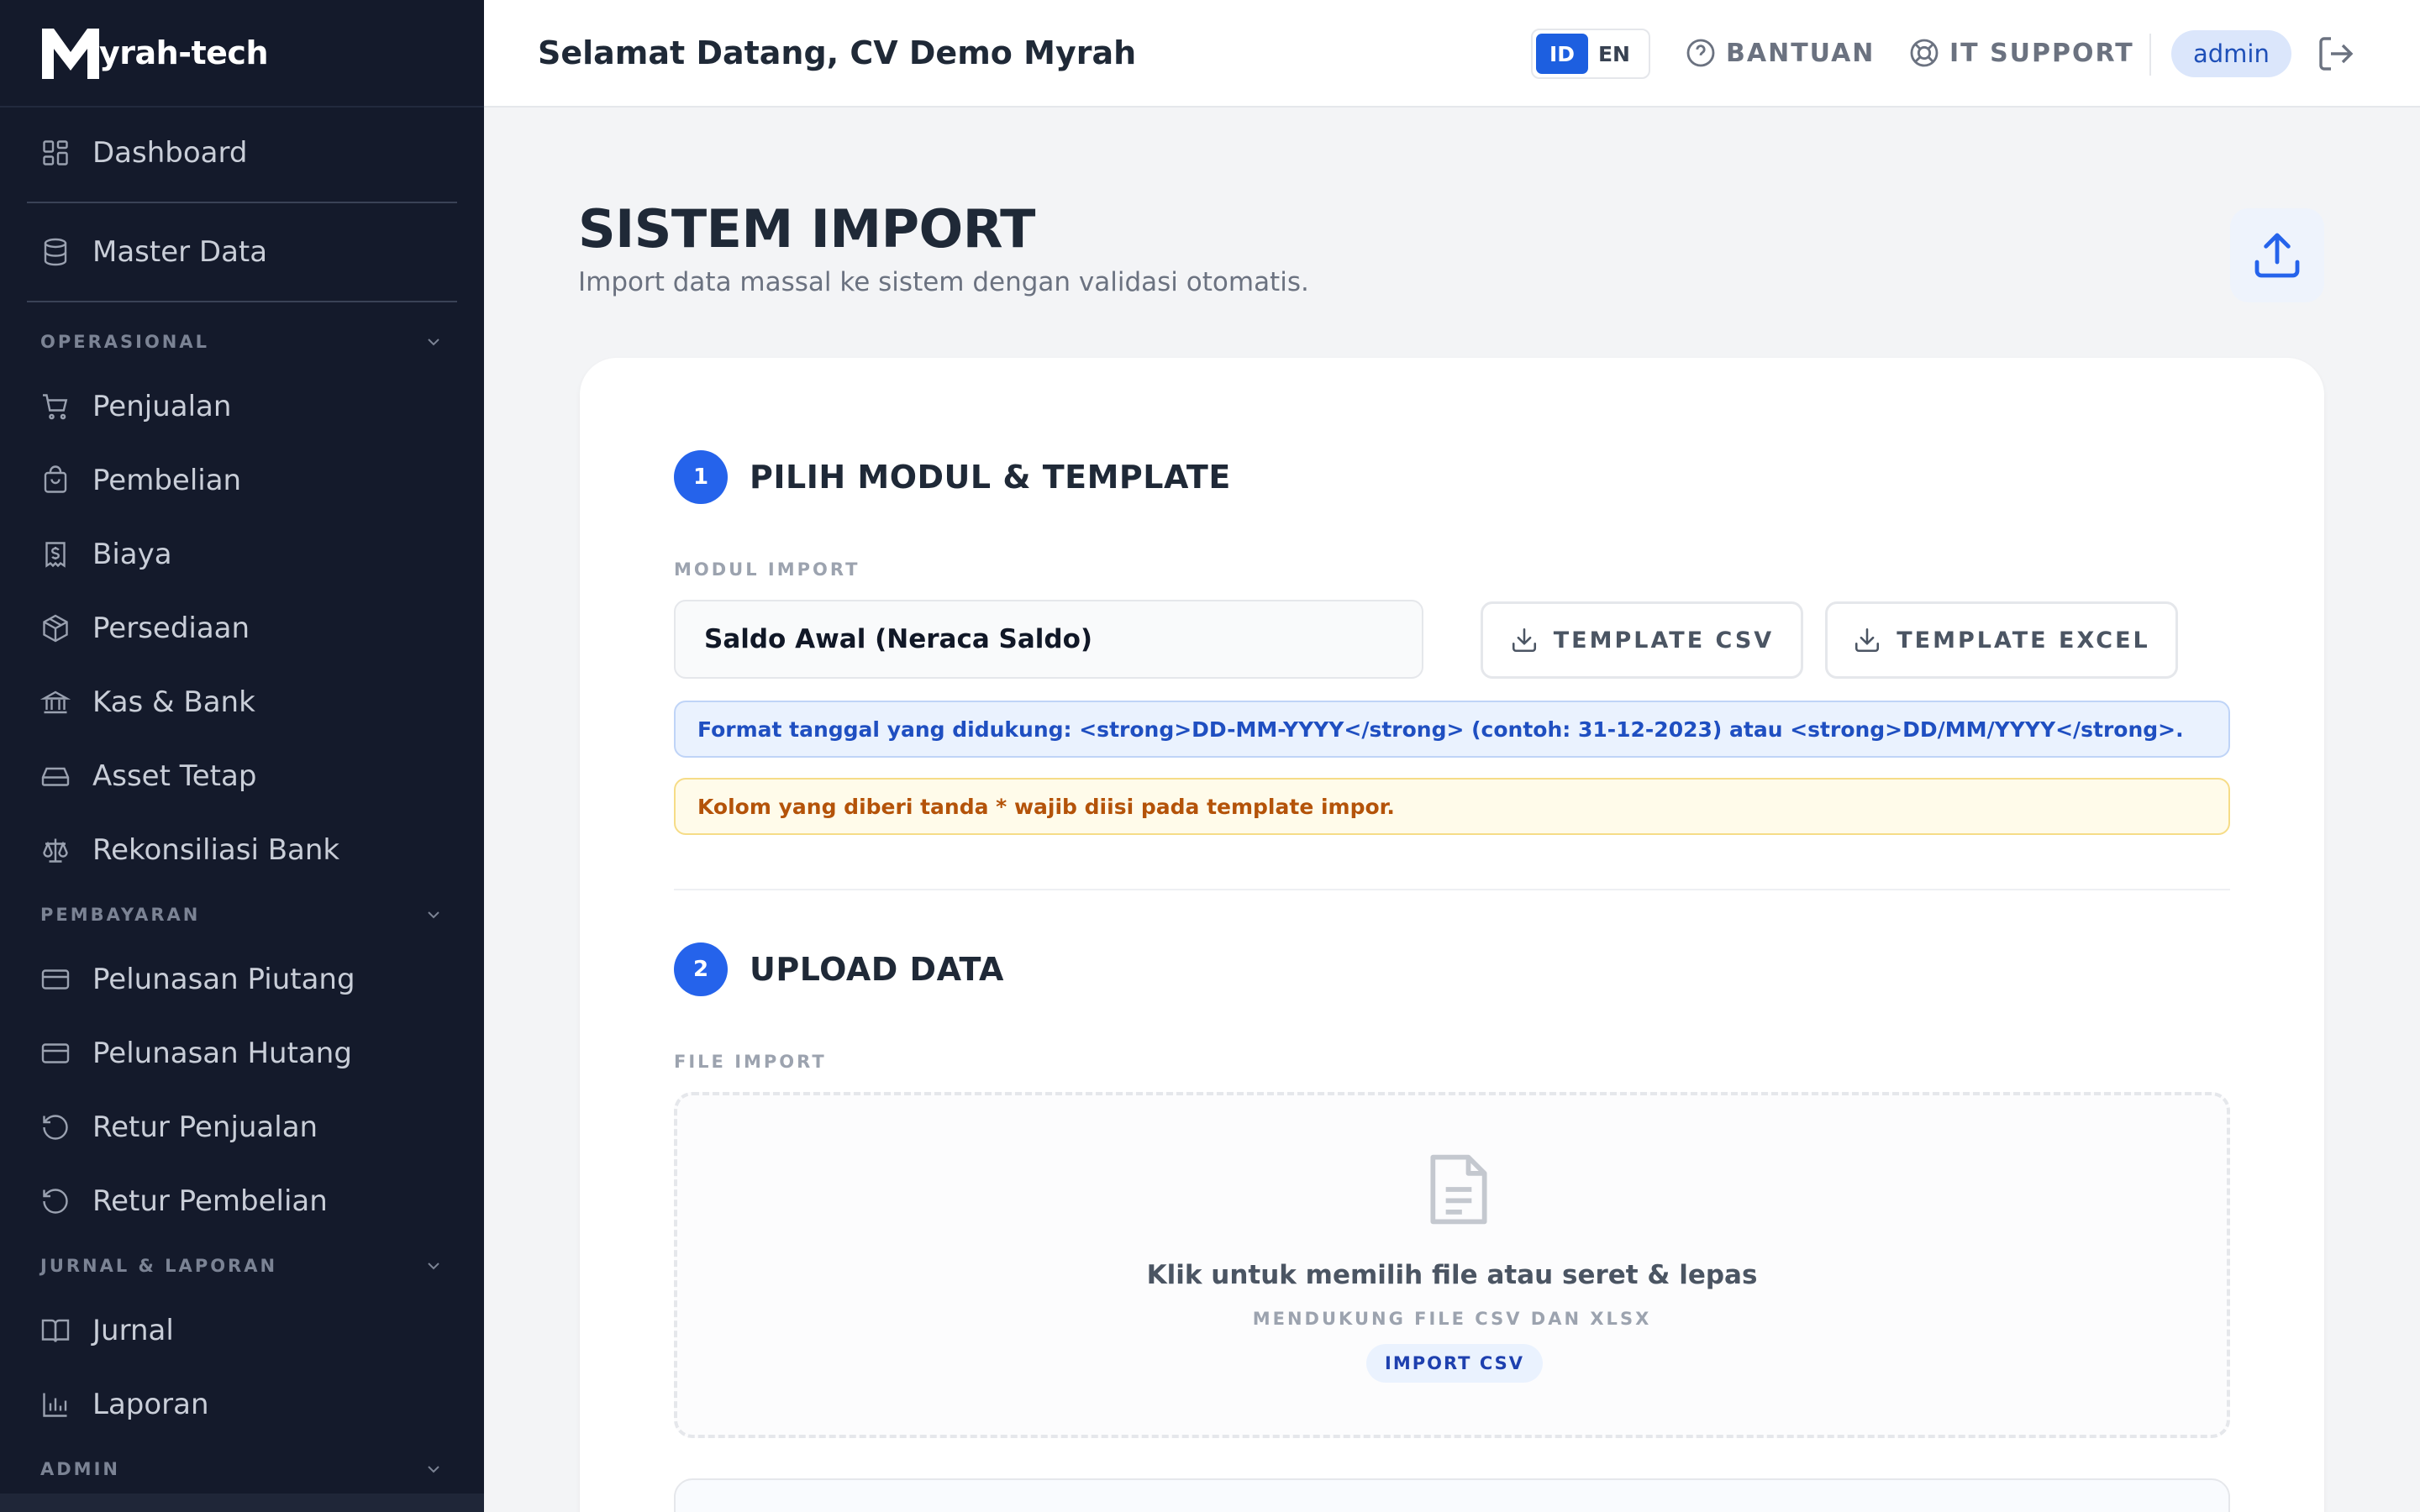 This screenshot has width=2420, height=1512. Describe the element at coordinates (1048, 639) in the screenshot. I see `module-select: Saldo Awal (Neraca Saldo)` at that location.